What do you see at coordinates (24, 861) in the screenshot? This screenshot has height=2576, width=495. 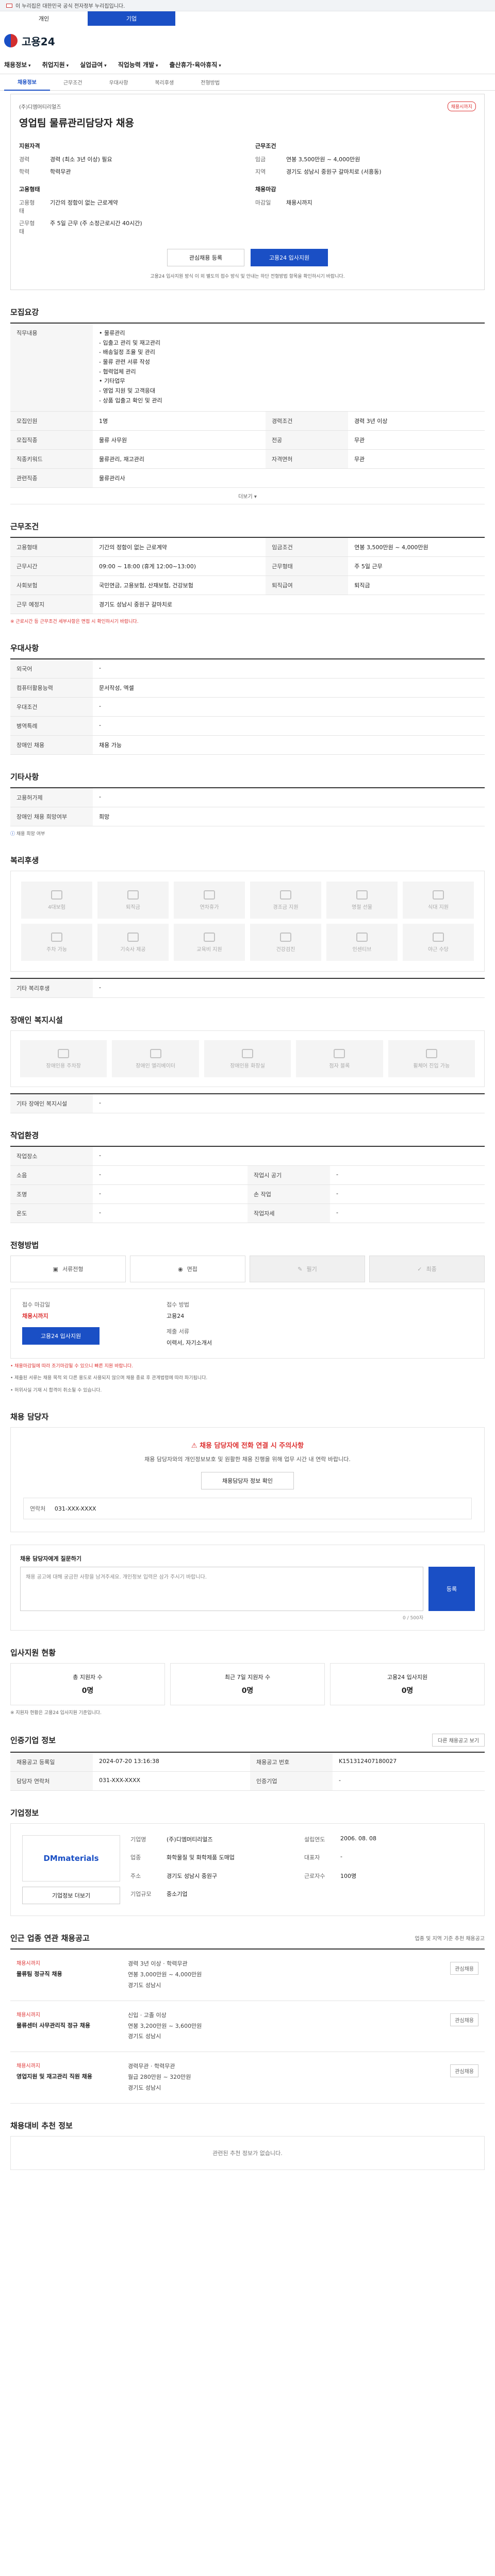 I see `section-title-text: 복리후생` at bounding box center [24, 861].